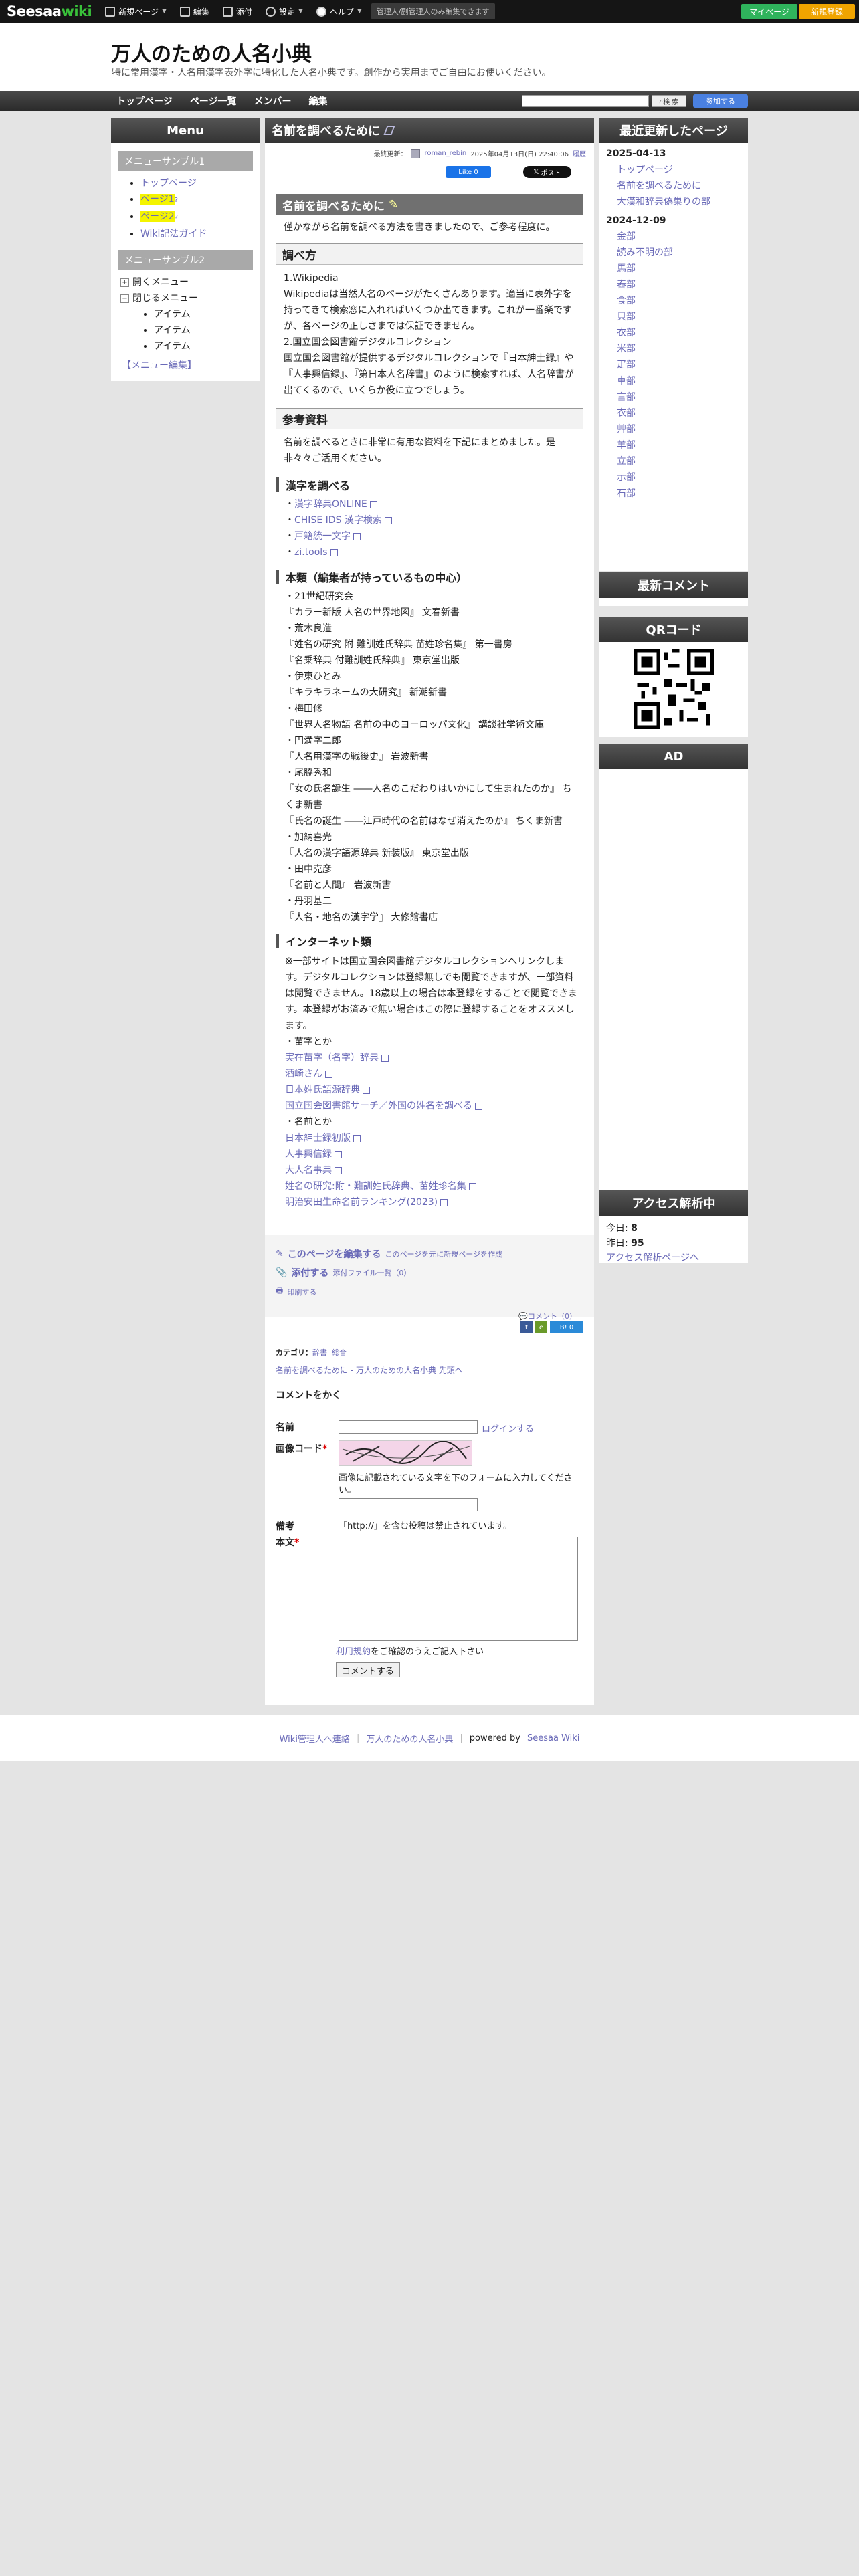 This screenshot has width=859, height=2576. I want to click on recent-page-link: 艸部, so click(627, 429).